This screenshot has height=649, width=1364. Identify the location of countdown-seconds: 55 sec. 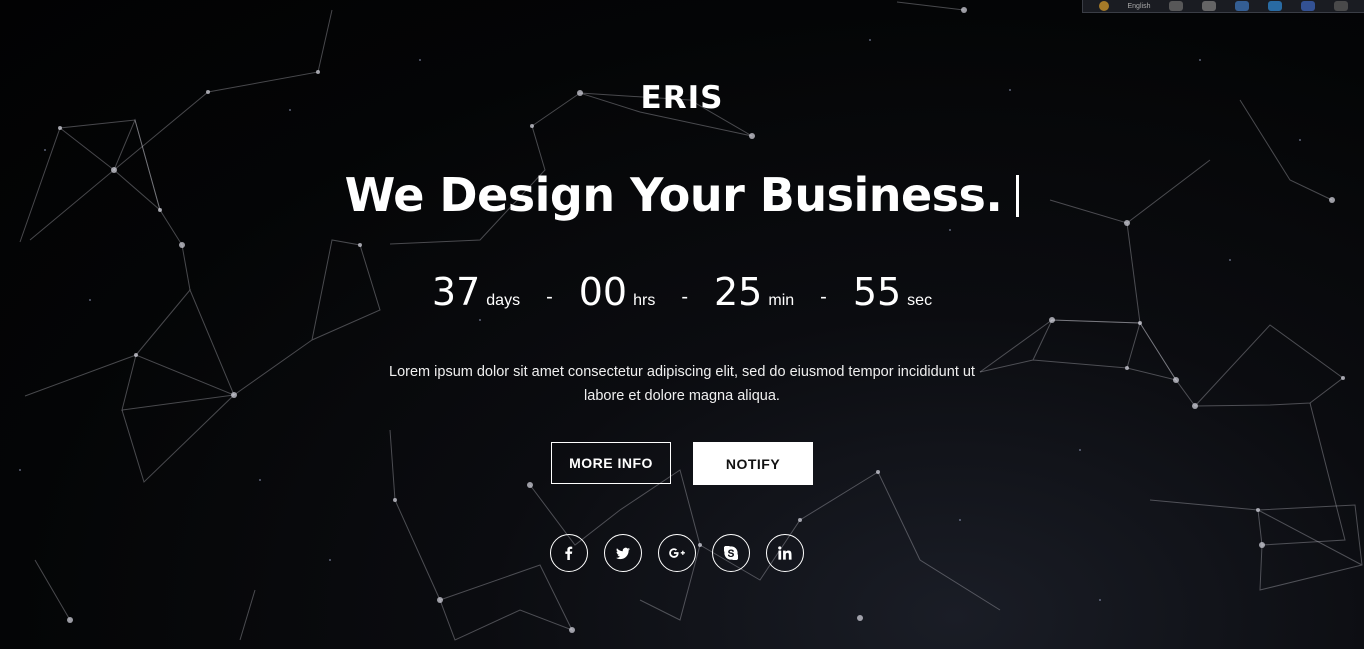
(892, 292).